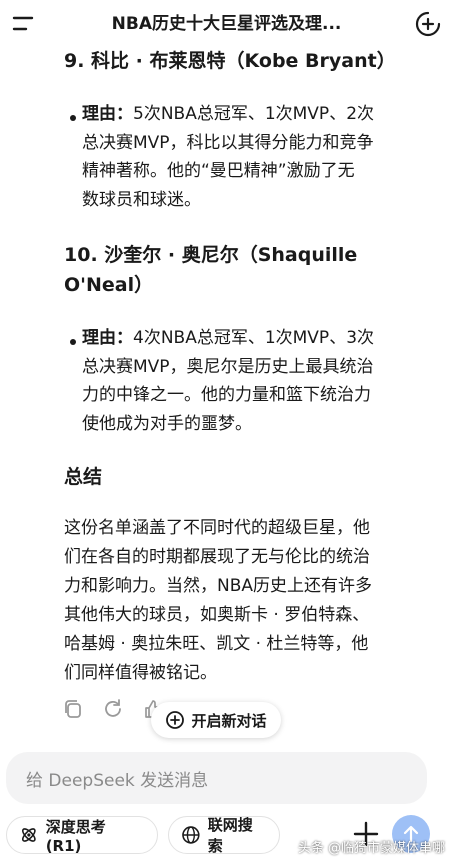 The width and height of the screenshot is (453, 864). Describe the element at coordinates (107, 338) in the screenshot. I see `shaq-reason-label: 理由：` at that location.